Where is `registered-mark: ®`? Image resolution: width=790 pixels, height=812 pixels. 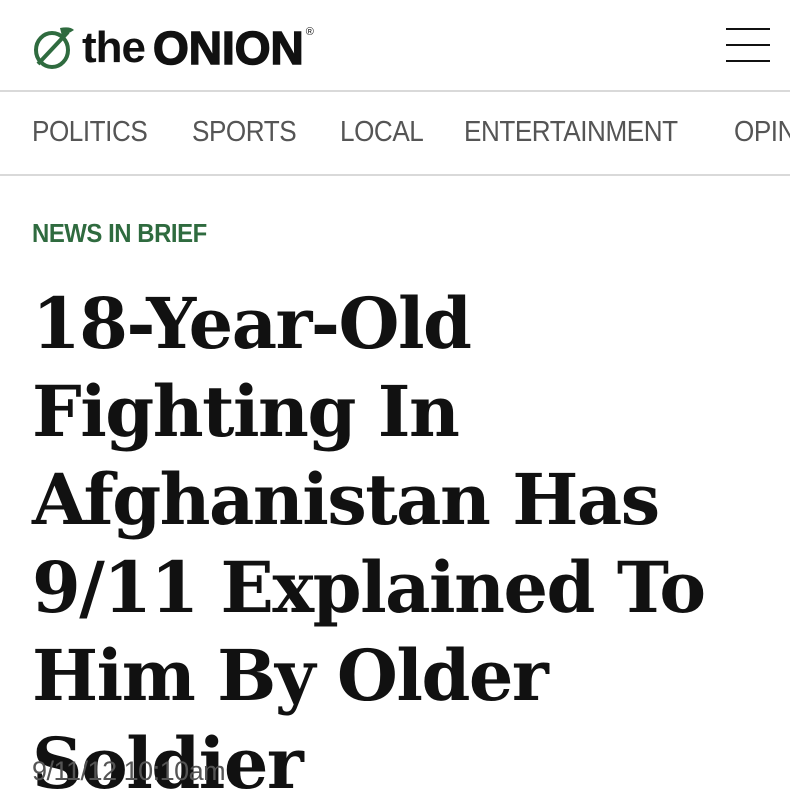 registered-mark: ® is located at coordinates (309, 32).